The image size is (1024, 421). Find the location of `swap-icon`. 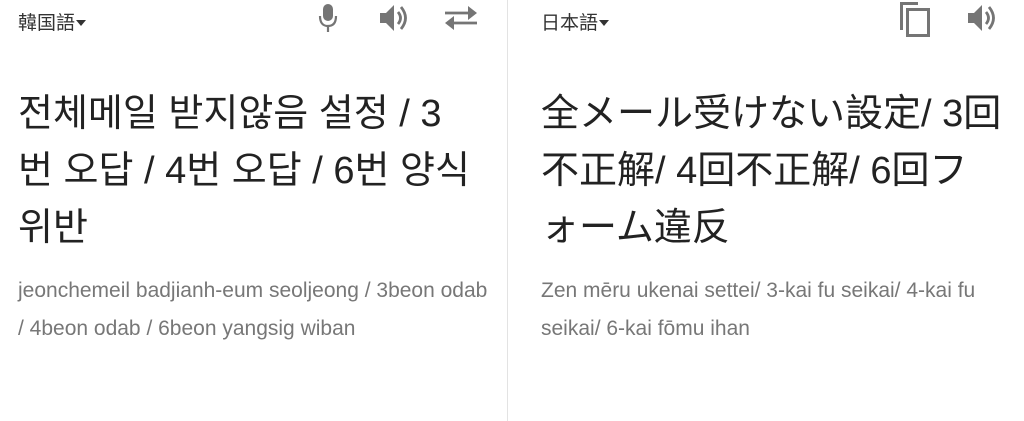

swap-icon is located at coordinates (461, 18).